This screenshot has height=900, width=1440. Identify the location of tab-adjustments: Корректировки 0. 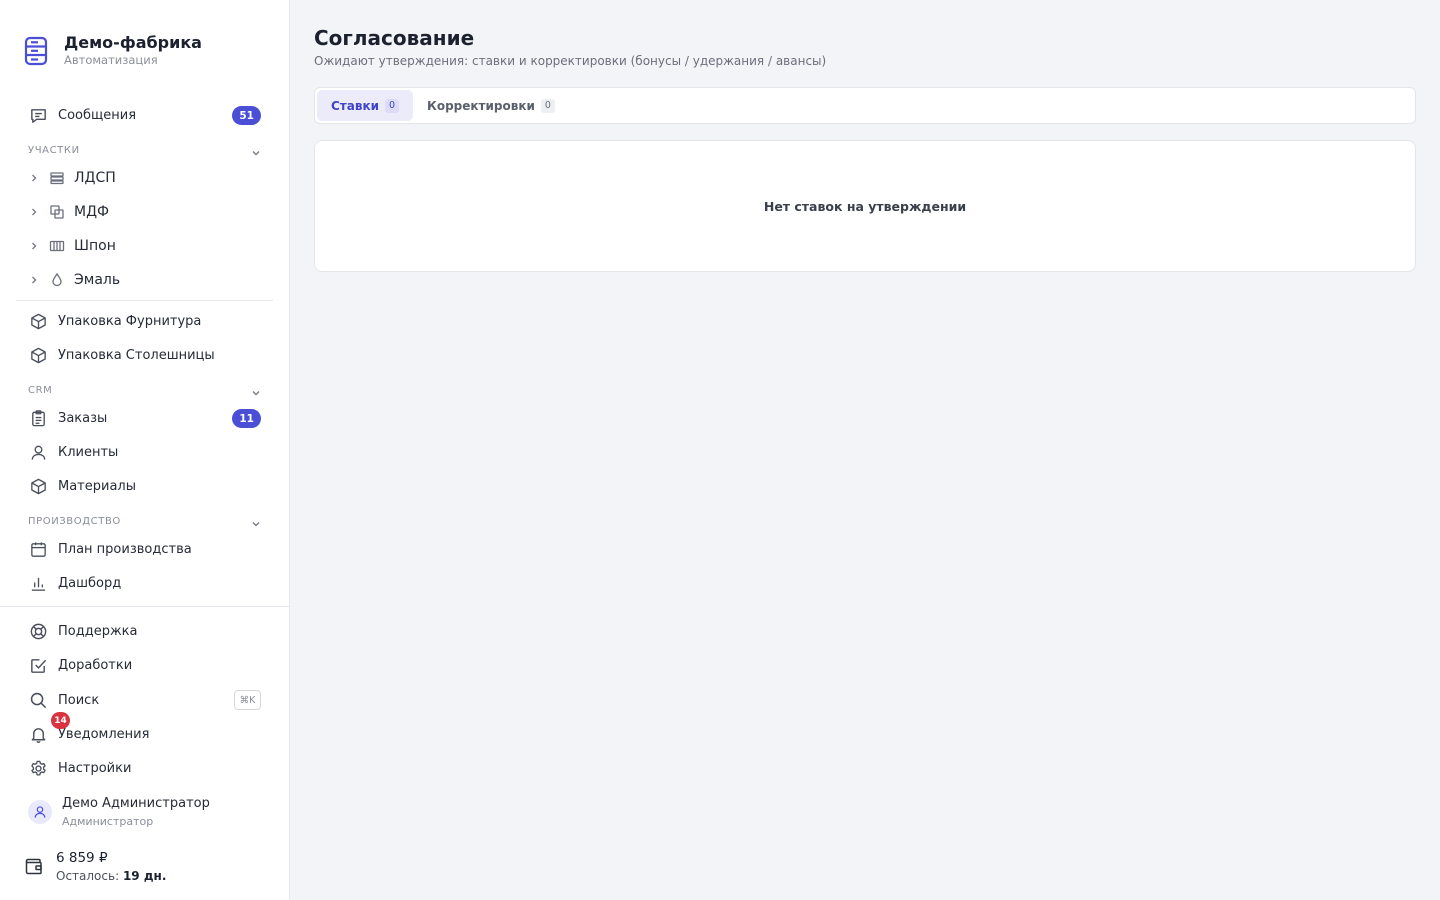
(491, 105).